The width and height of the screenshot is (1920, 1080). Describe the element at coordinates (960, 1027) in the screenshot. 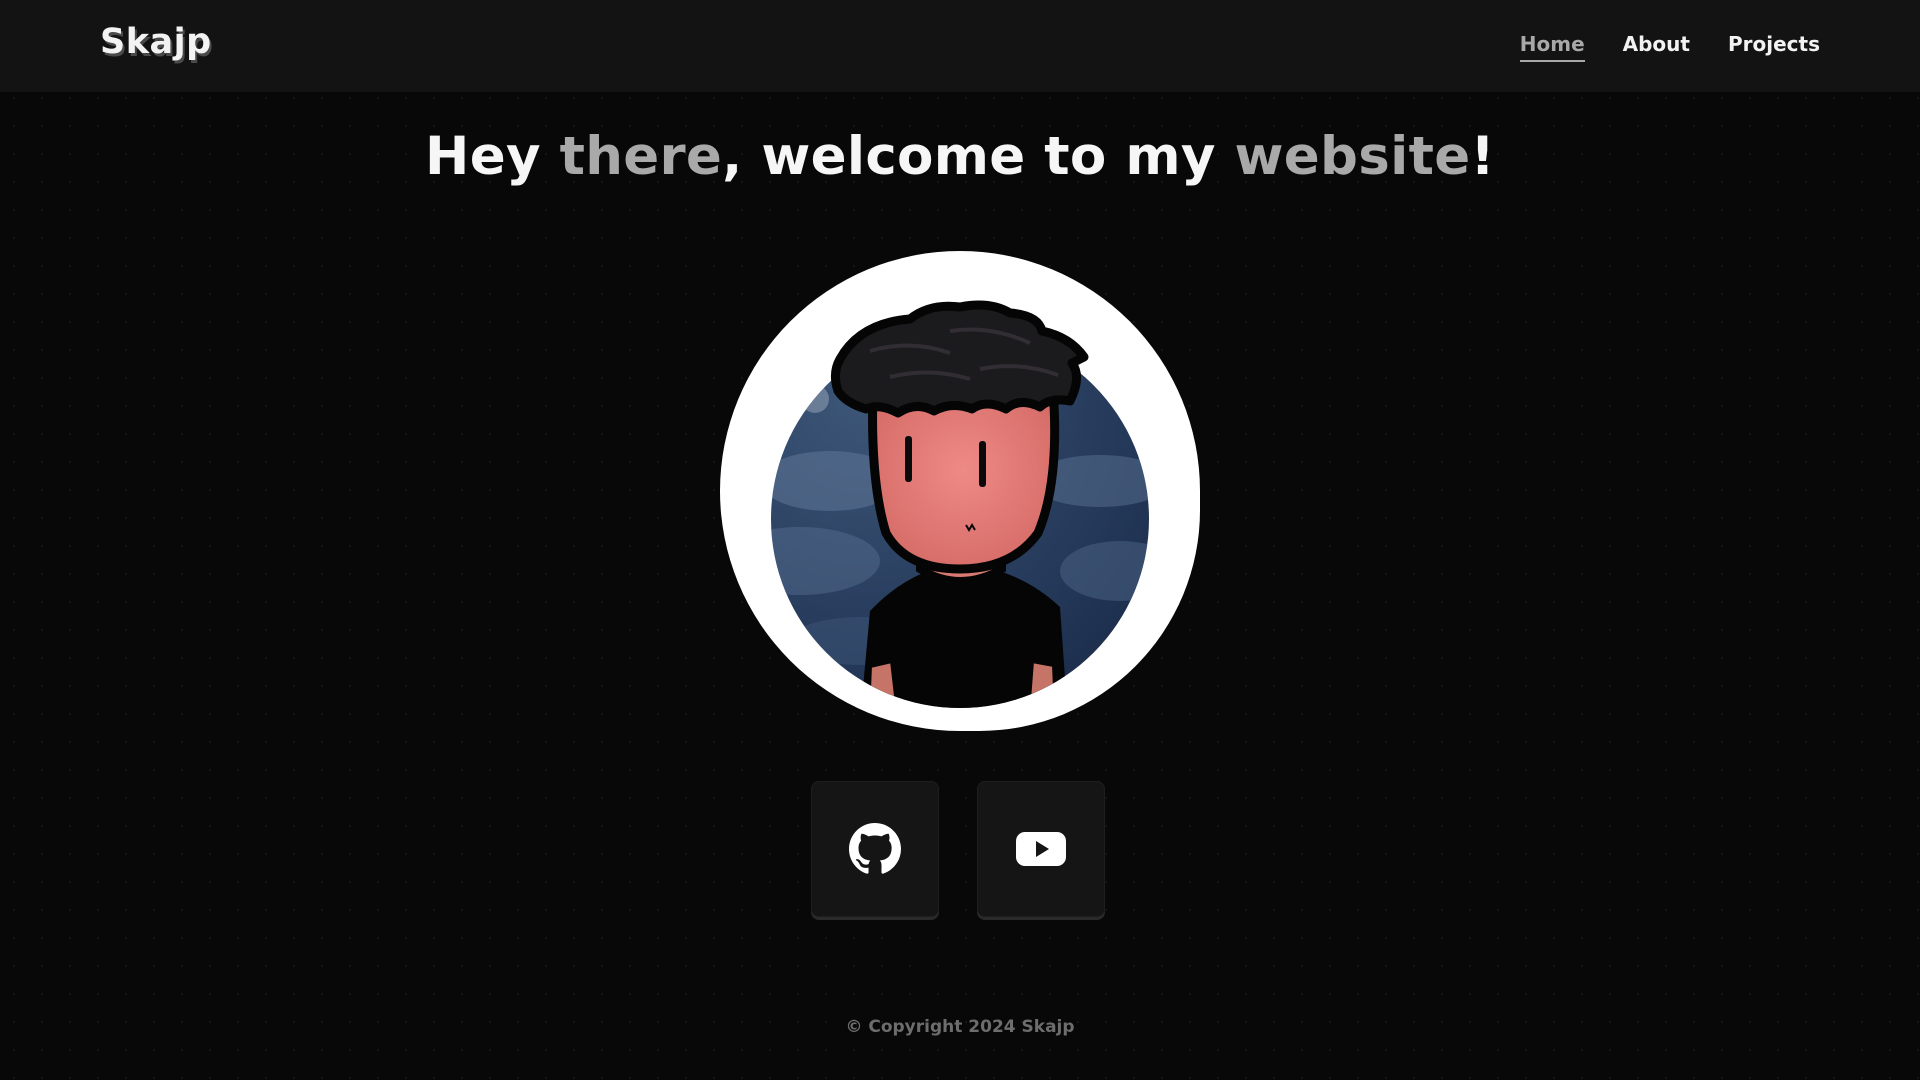

I see `footer-copyright: © Copyright 2024 Skajp` at that location.